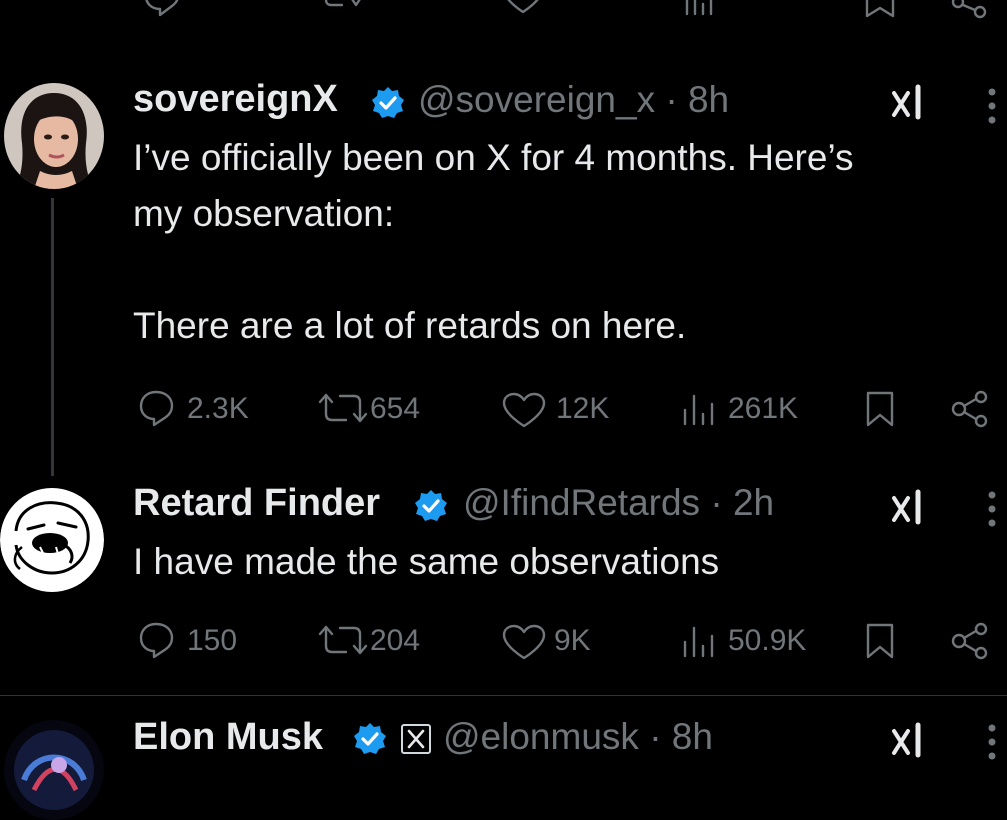  Describe the element at coordinates (742, 502) in the screenshot. I see `timestamp: · 2h` at that location.